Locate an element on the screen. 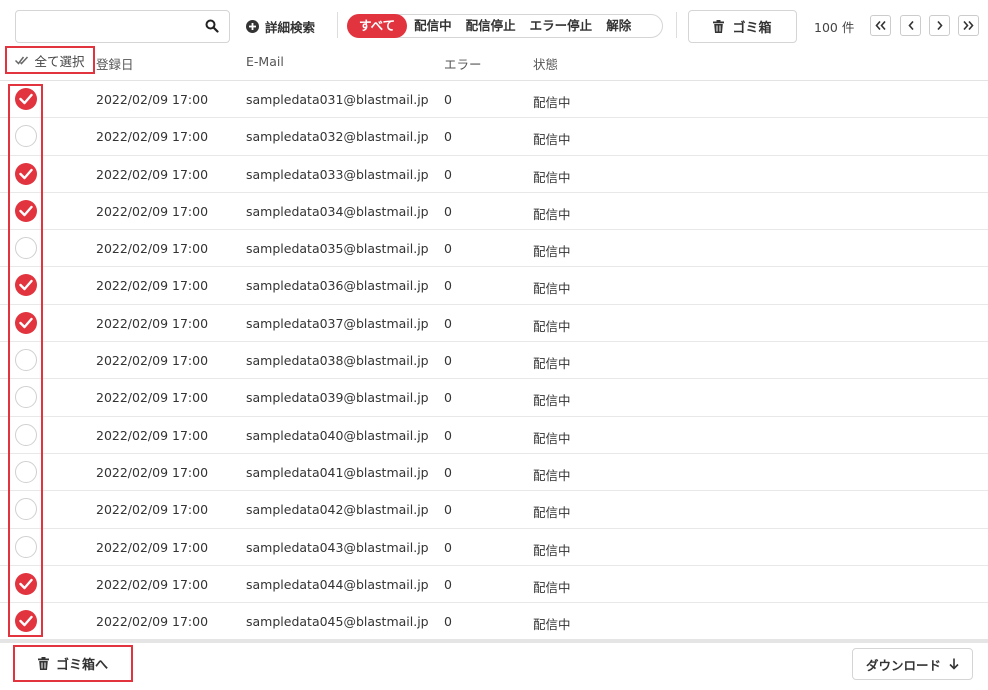  email-address: sampledata041@blastmail.jp is located at coordinates (337, 472).